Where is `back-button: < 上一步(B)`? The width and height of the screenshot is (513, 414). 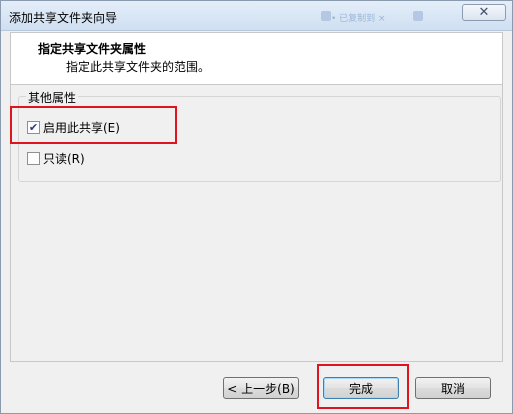
back-button: < 上一步(B) is located at coordinates (261, 388).